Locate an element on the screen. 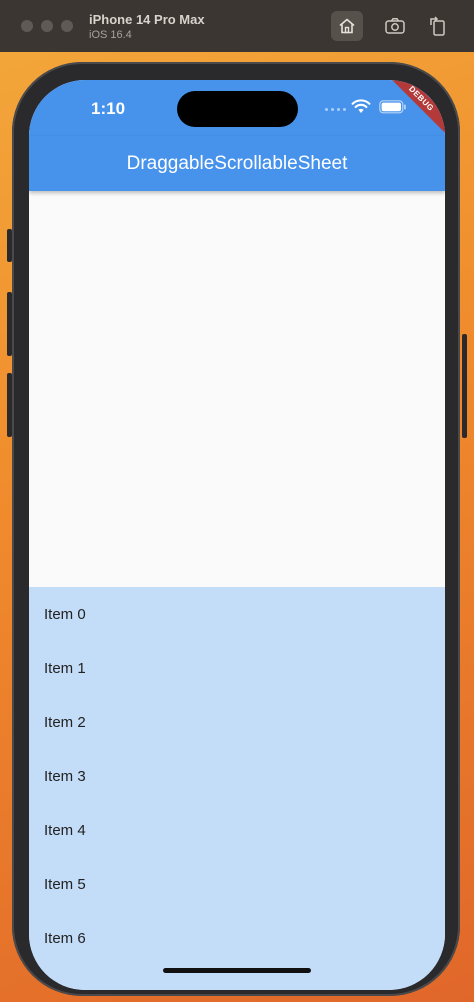 This screenshot has height=1002, width=474. dynamic-island is located at coordinates (237, 109).